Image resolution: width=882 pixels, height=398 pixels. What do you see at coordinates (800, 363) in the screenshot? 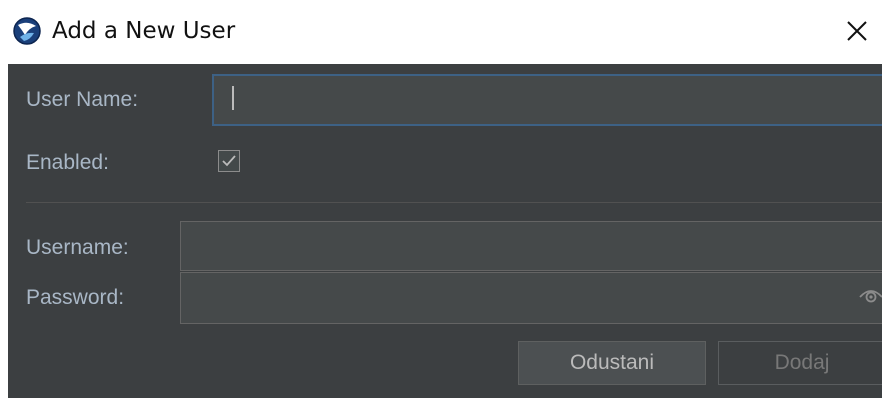
I see `add-button: Dodaj` at bounding box center [800, 363].